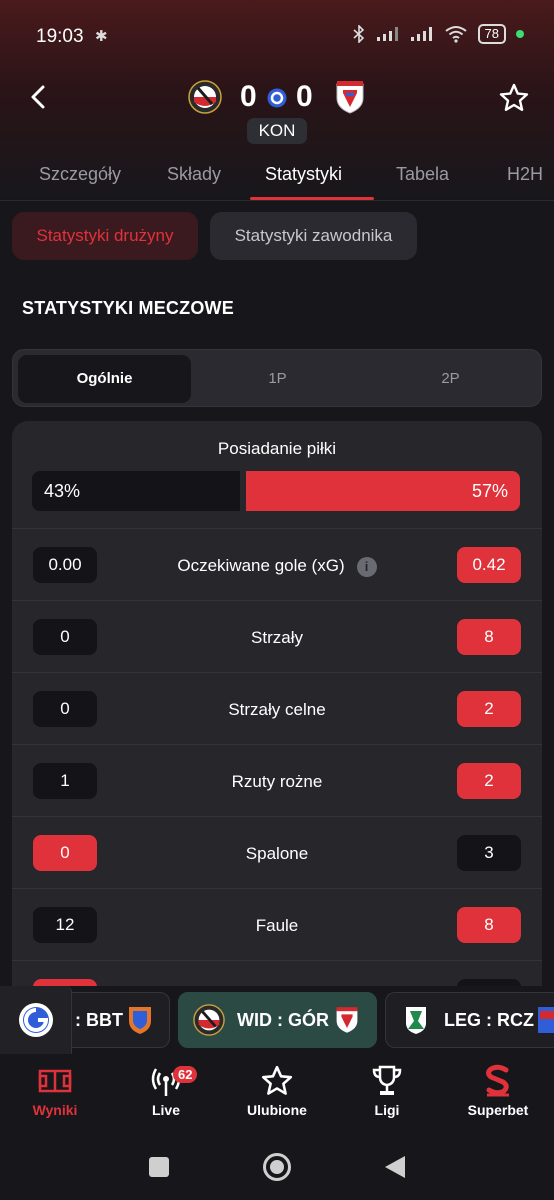  I want to click on match-ticker: : BBT WID : GÓR LEG : RCZ, so click(277, 1020).